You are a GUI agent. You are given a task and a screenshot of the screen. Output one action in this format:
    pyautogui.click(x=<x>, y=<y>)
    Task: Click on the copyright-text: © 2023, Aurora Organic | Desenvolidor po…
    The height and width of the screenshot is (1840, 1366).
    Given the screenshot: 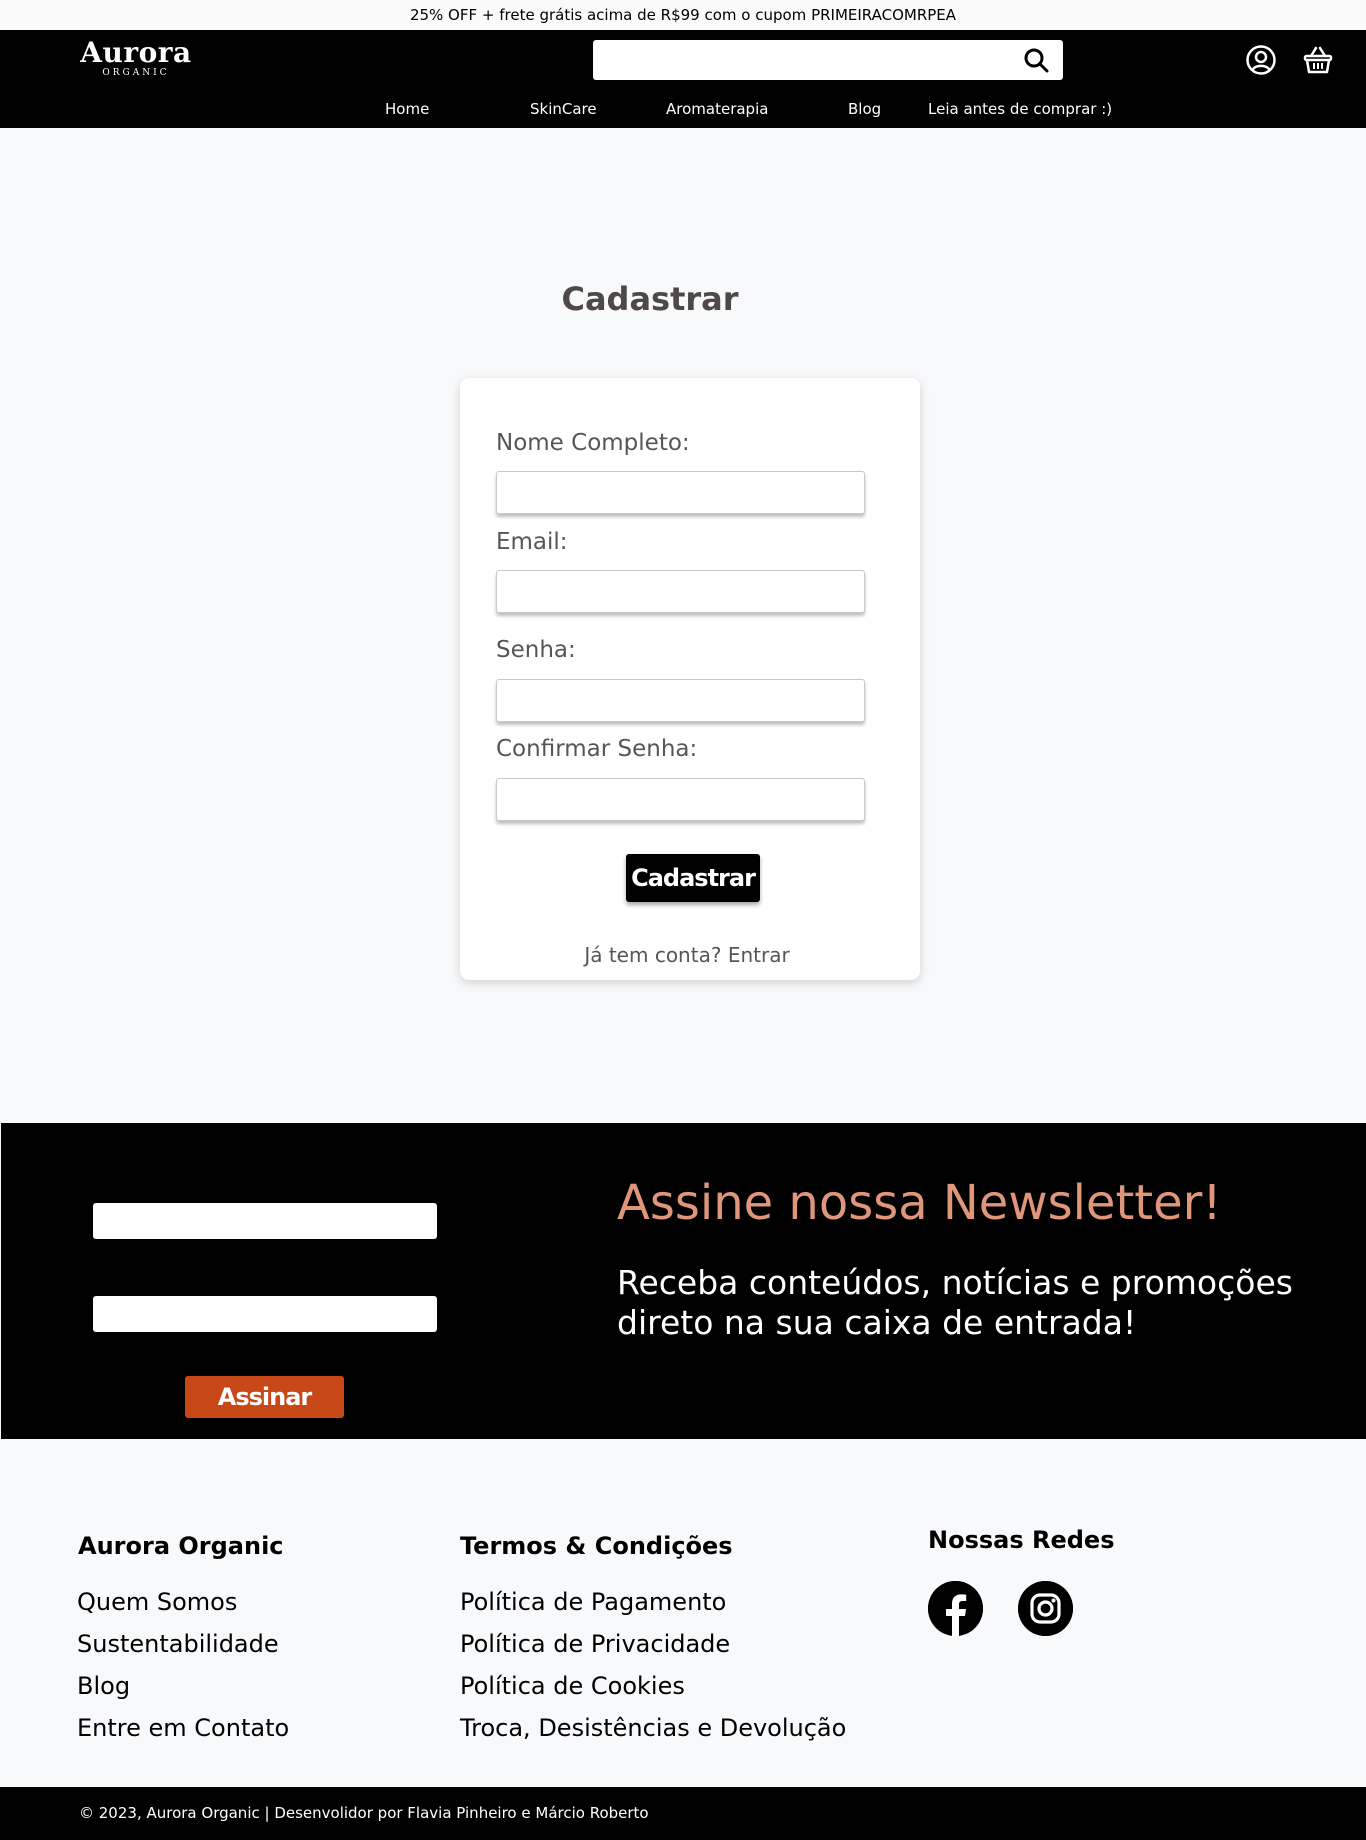 What is the action you would take?
    pyautogui.click(x=364, y=1813)
    